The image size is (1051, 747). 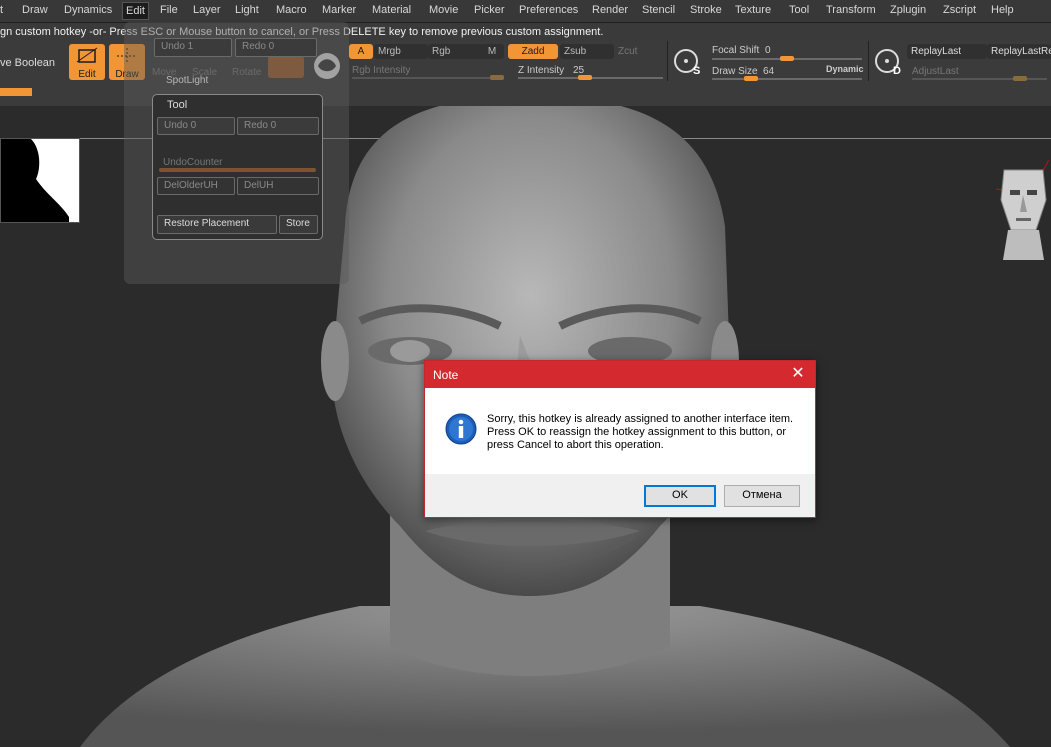 I want to click on zcut-toggle: Zcut, so click(x=627, y=51).